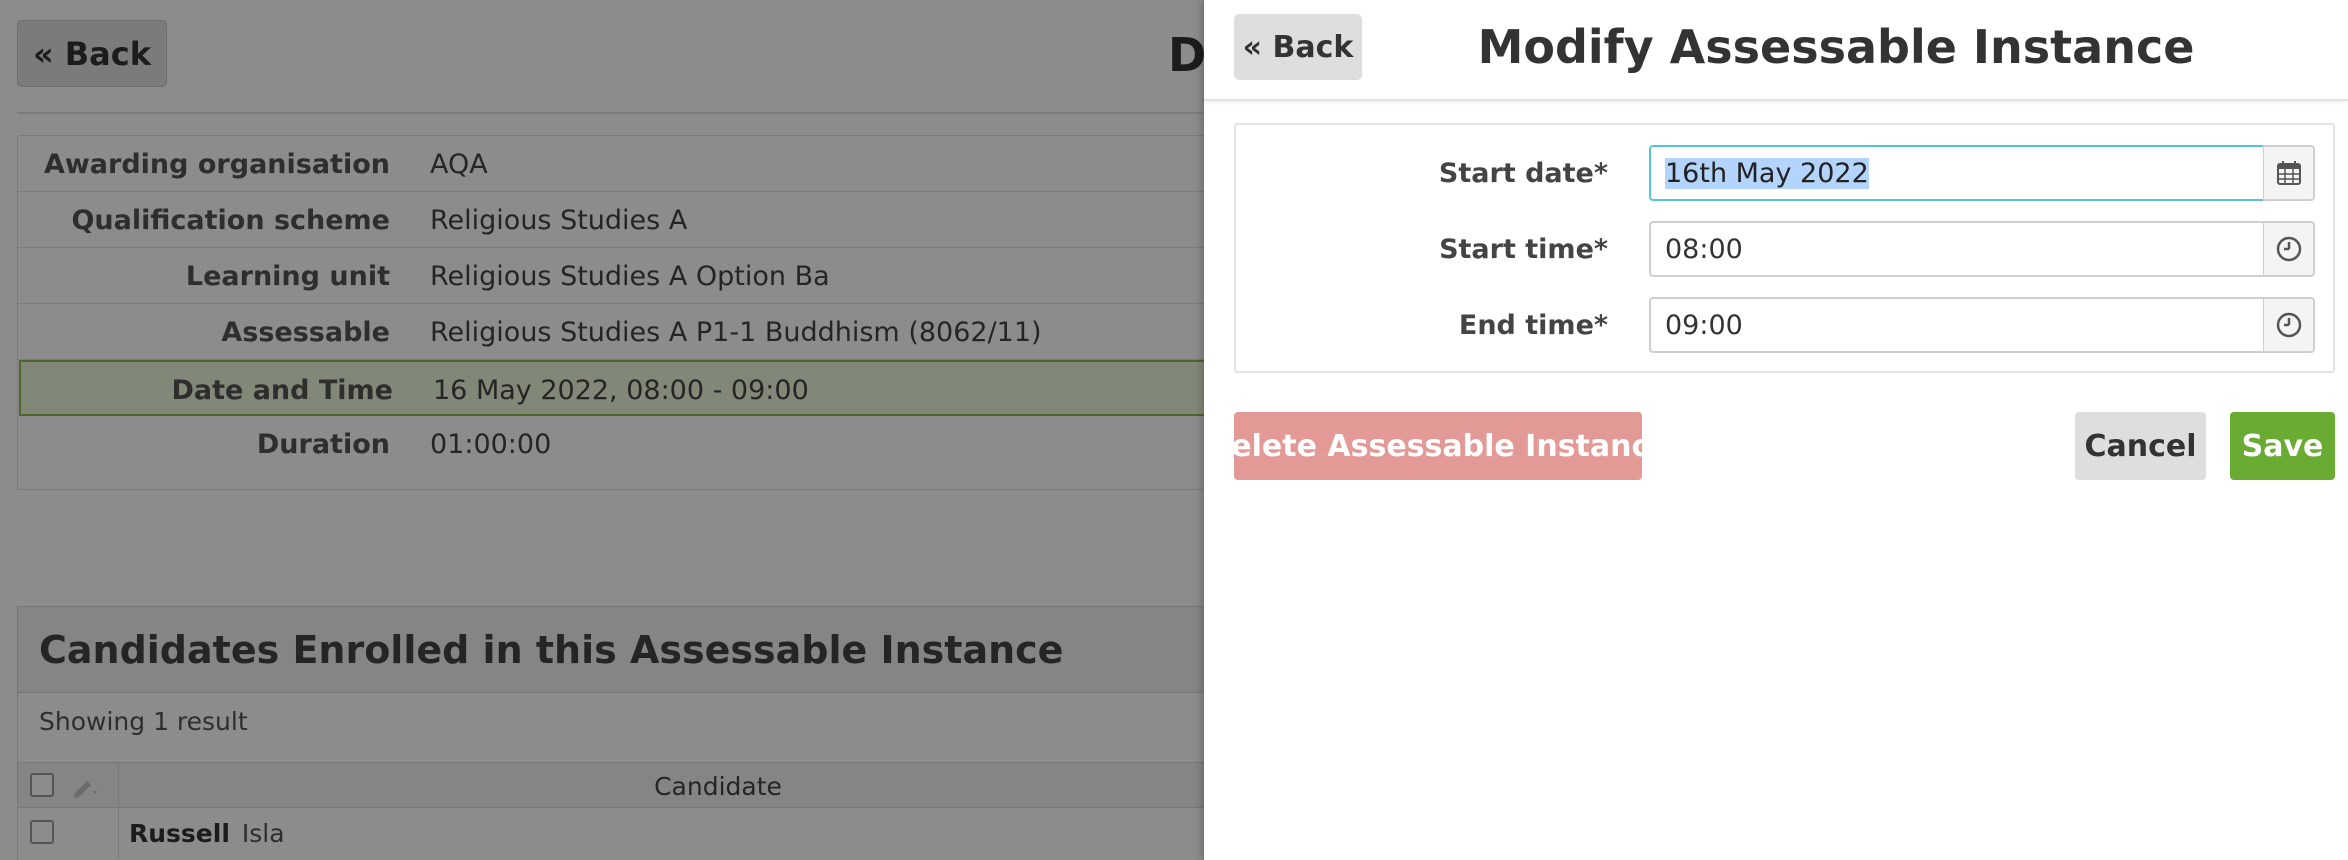  What do you see at coordinates (1438, 446) in the screenshot?
I see `delete-instance-button: Delete Assessable Instance` at bounding box center [1438, 446].